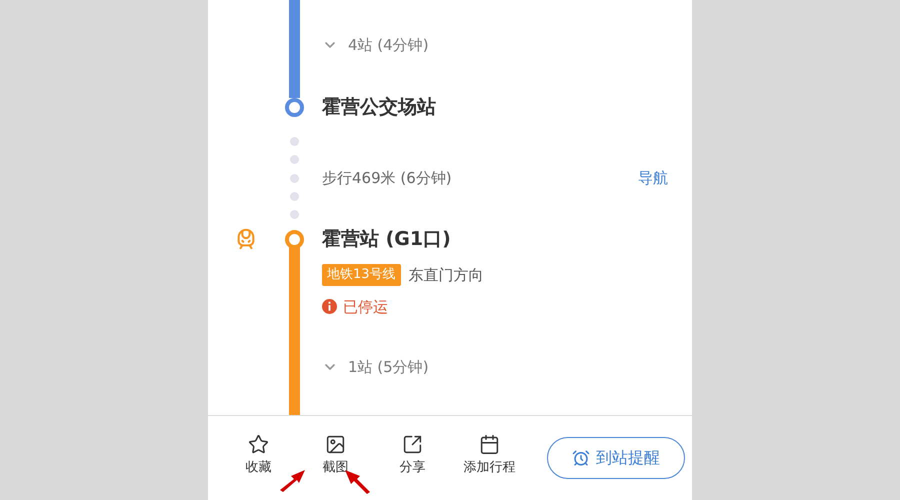 The height and width of the screenshot is (500, 900). What do you see at coordinates (581, 458) in the screenshot?
I see `alarm-clock-icon` at bounding box center [581, 458].